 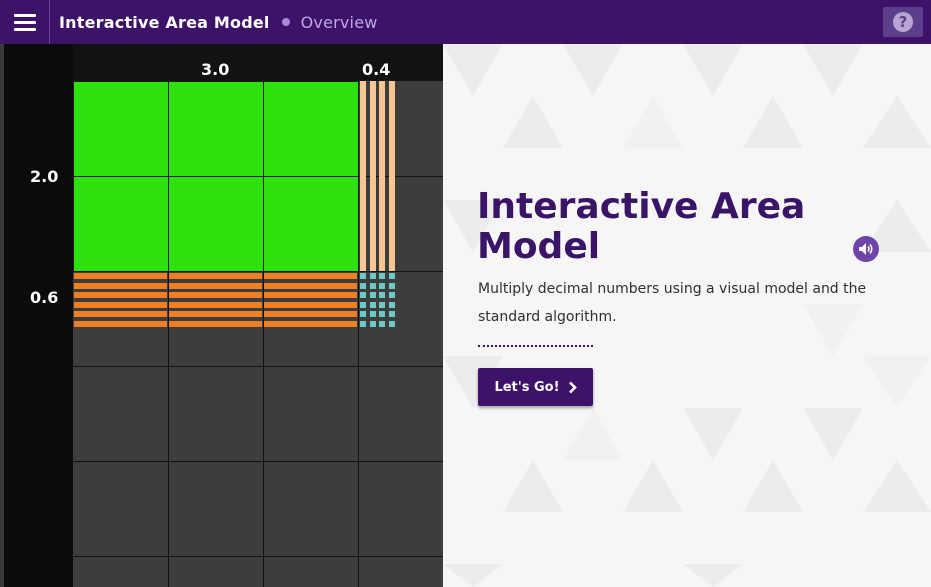 I want to click on question-mark-icon: ?, so click(x=903, y=22).